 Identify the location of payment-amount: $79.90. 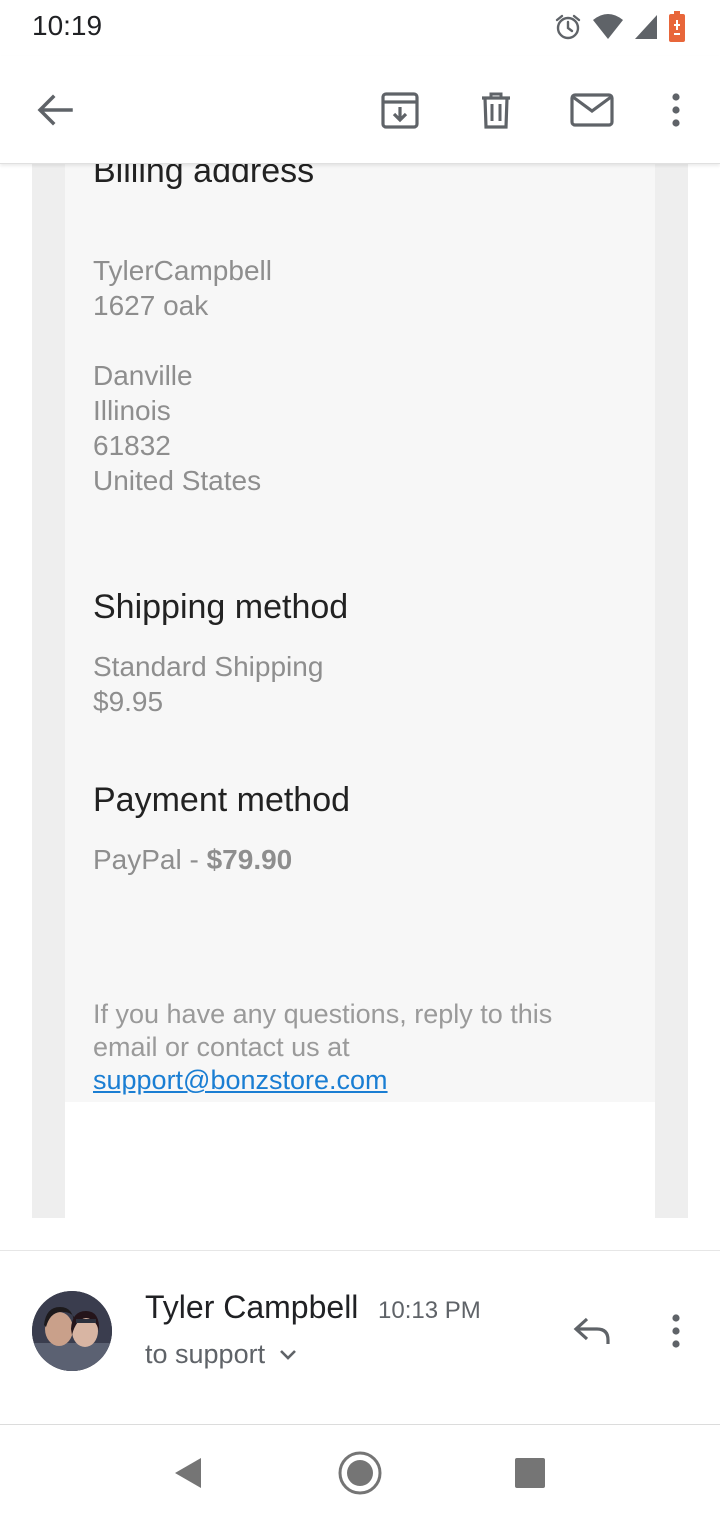
(249, 859).